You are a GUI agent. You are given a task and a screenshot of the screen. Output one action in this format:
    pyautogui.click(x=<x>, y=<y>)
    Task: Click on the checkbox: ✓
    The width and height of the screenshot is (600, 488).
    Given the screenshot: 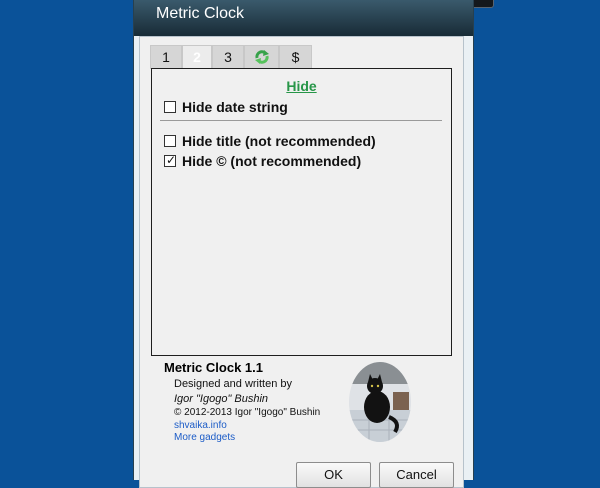 What is the action you would take?
    pyautogui.click(x=170, y=160)
    